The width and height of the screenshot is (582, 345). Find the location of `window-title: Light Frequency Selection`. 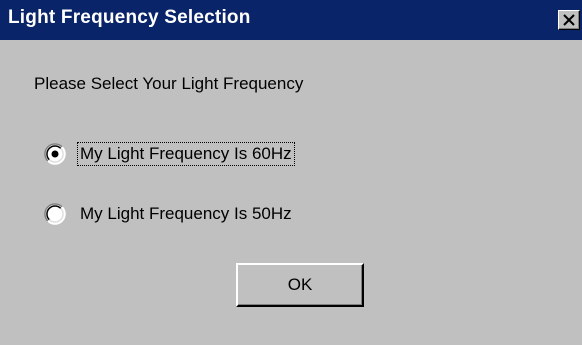

window-title: Light Frequency Selection is located at coordinates (129, 17).